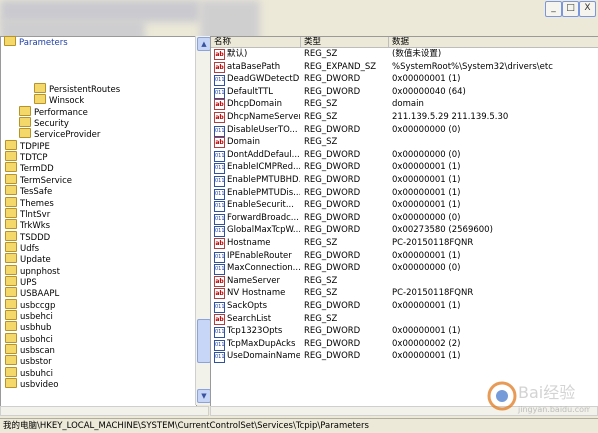  What do you see at coordinates (237, 54) in the screenshot?
I see `value-name: 默认)` at bounding box center [237, 54].